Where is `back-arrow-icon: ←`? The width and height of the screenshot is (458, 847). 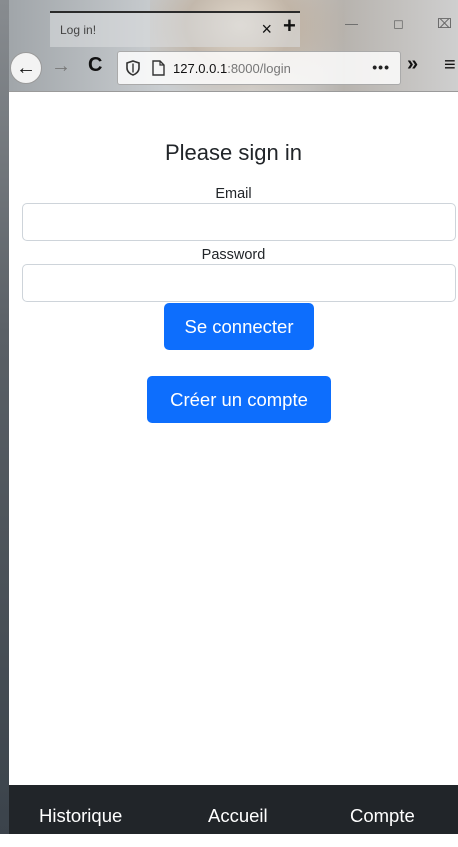
back-arrow-icon: ← is located at coordinates (26, 68).